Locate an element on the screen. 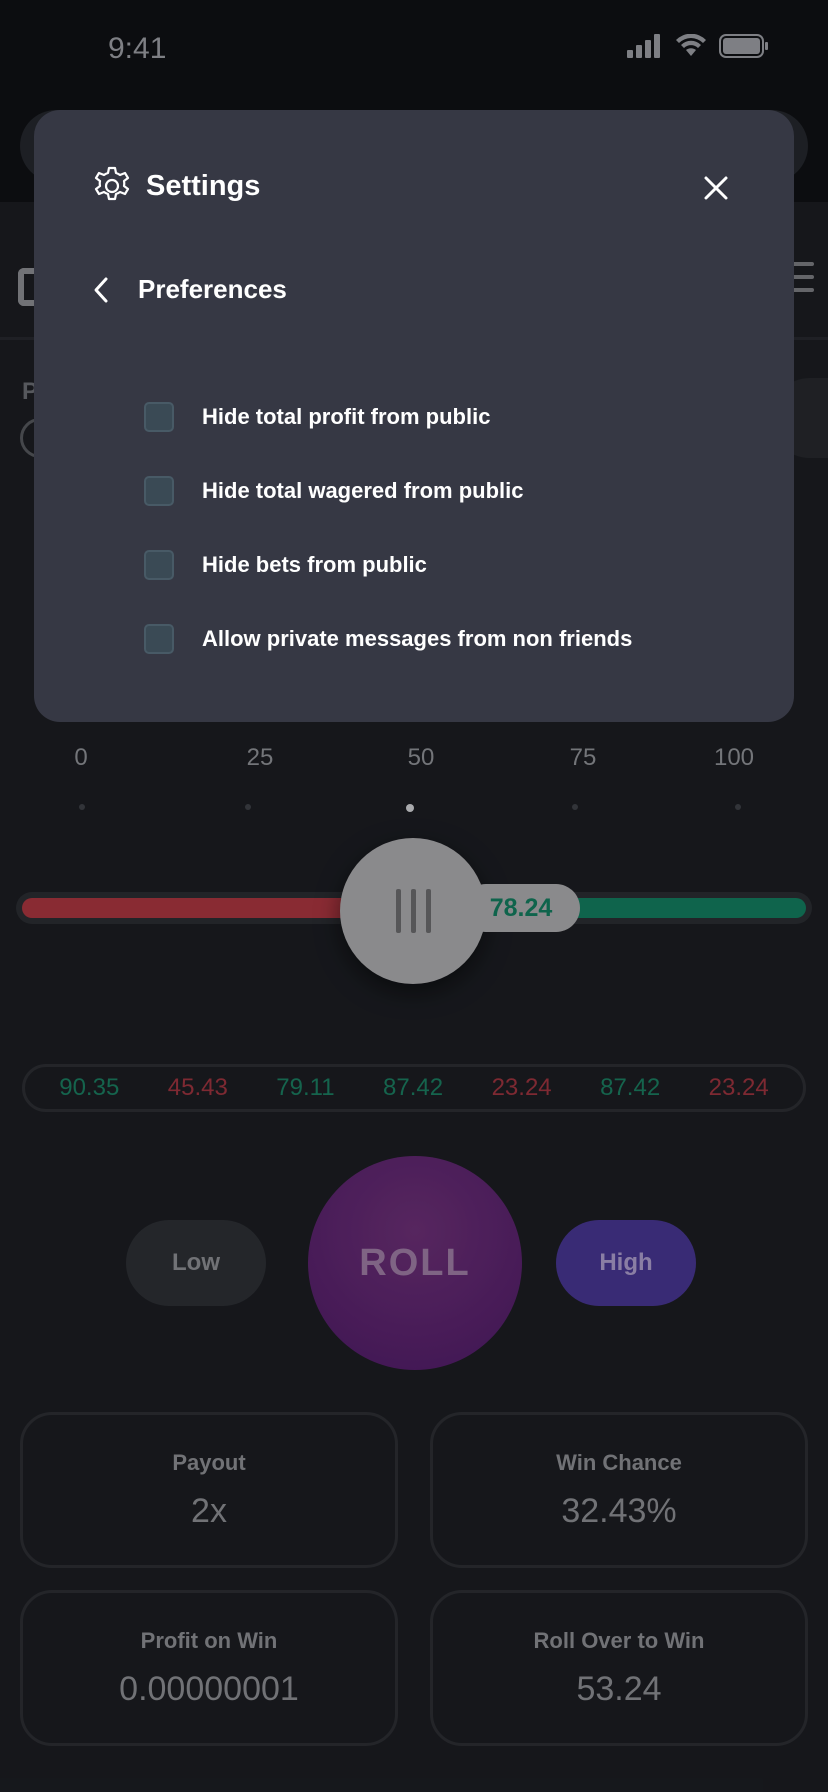 This screenshot has width=828, height=1792. option-label: Hide total profit from public is located at coordinates (346, 416).